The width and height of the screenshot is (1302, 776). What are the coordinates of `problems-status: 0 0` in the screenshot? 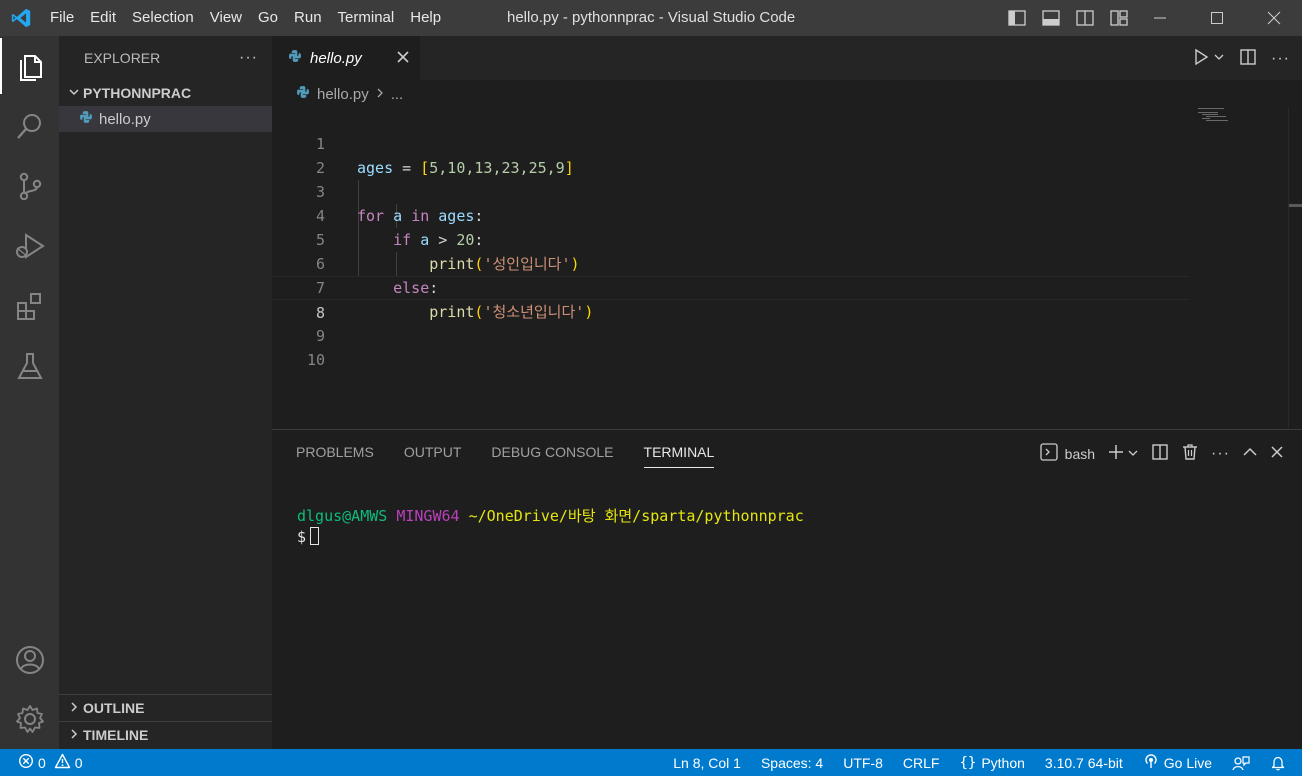 It's located at (50, 762).